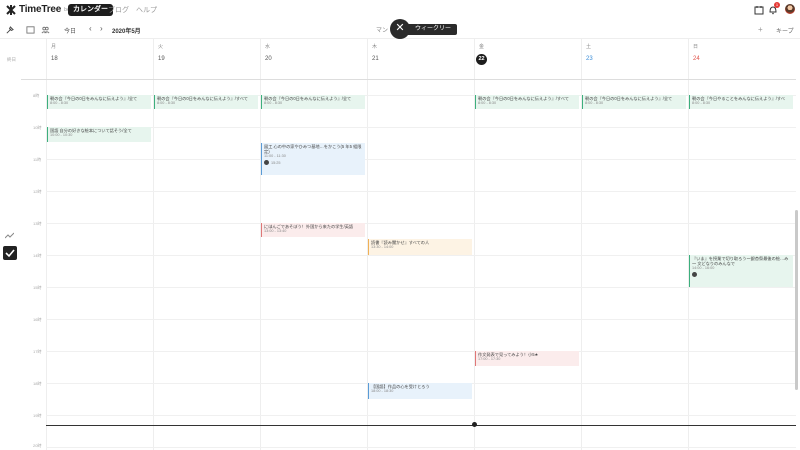  I want to click on today-button: 今日, so click(70, 30).